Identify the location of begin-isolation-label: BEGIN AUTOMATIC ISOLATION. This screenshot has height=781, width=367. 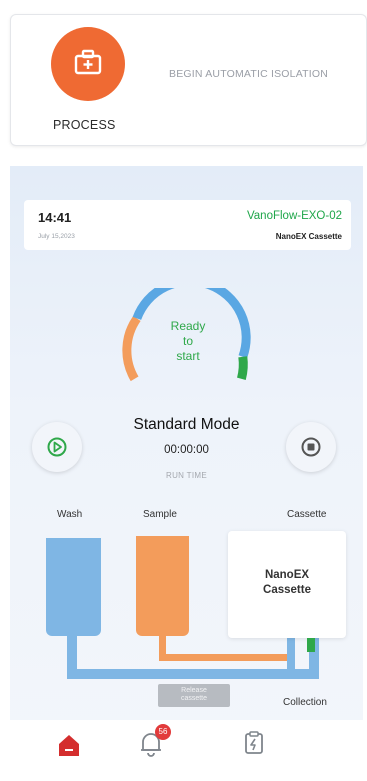
(249, 74).